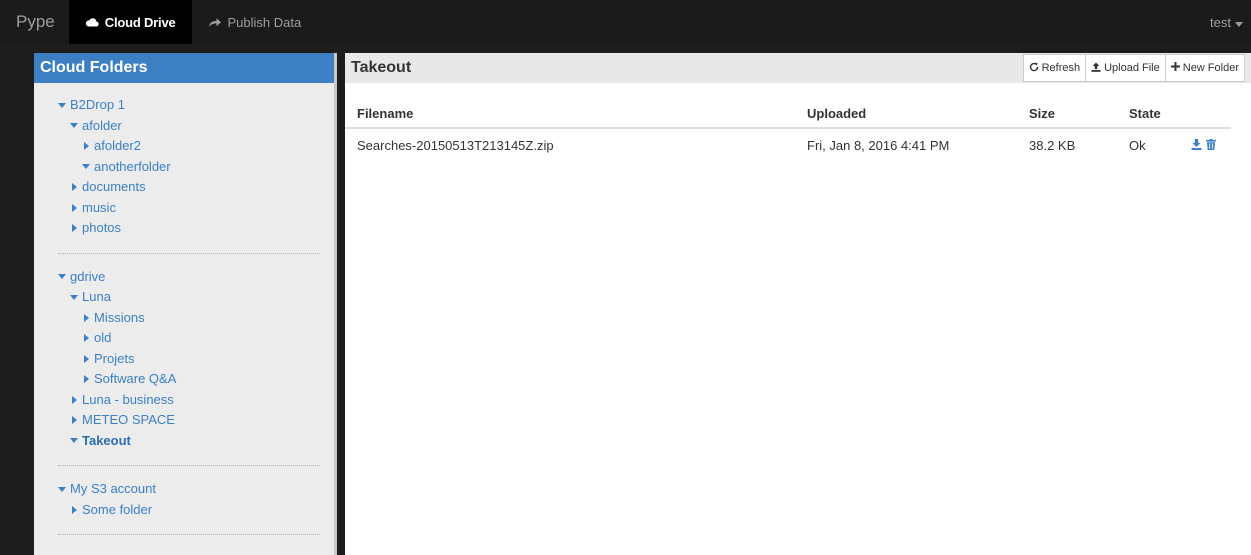 The height and width of the screenshot is (555, 1251). What do you see at coordinates (189, 400) in the screenshot?
I see `folder-node: Luna - business` at bounding box center [189, 400].